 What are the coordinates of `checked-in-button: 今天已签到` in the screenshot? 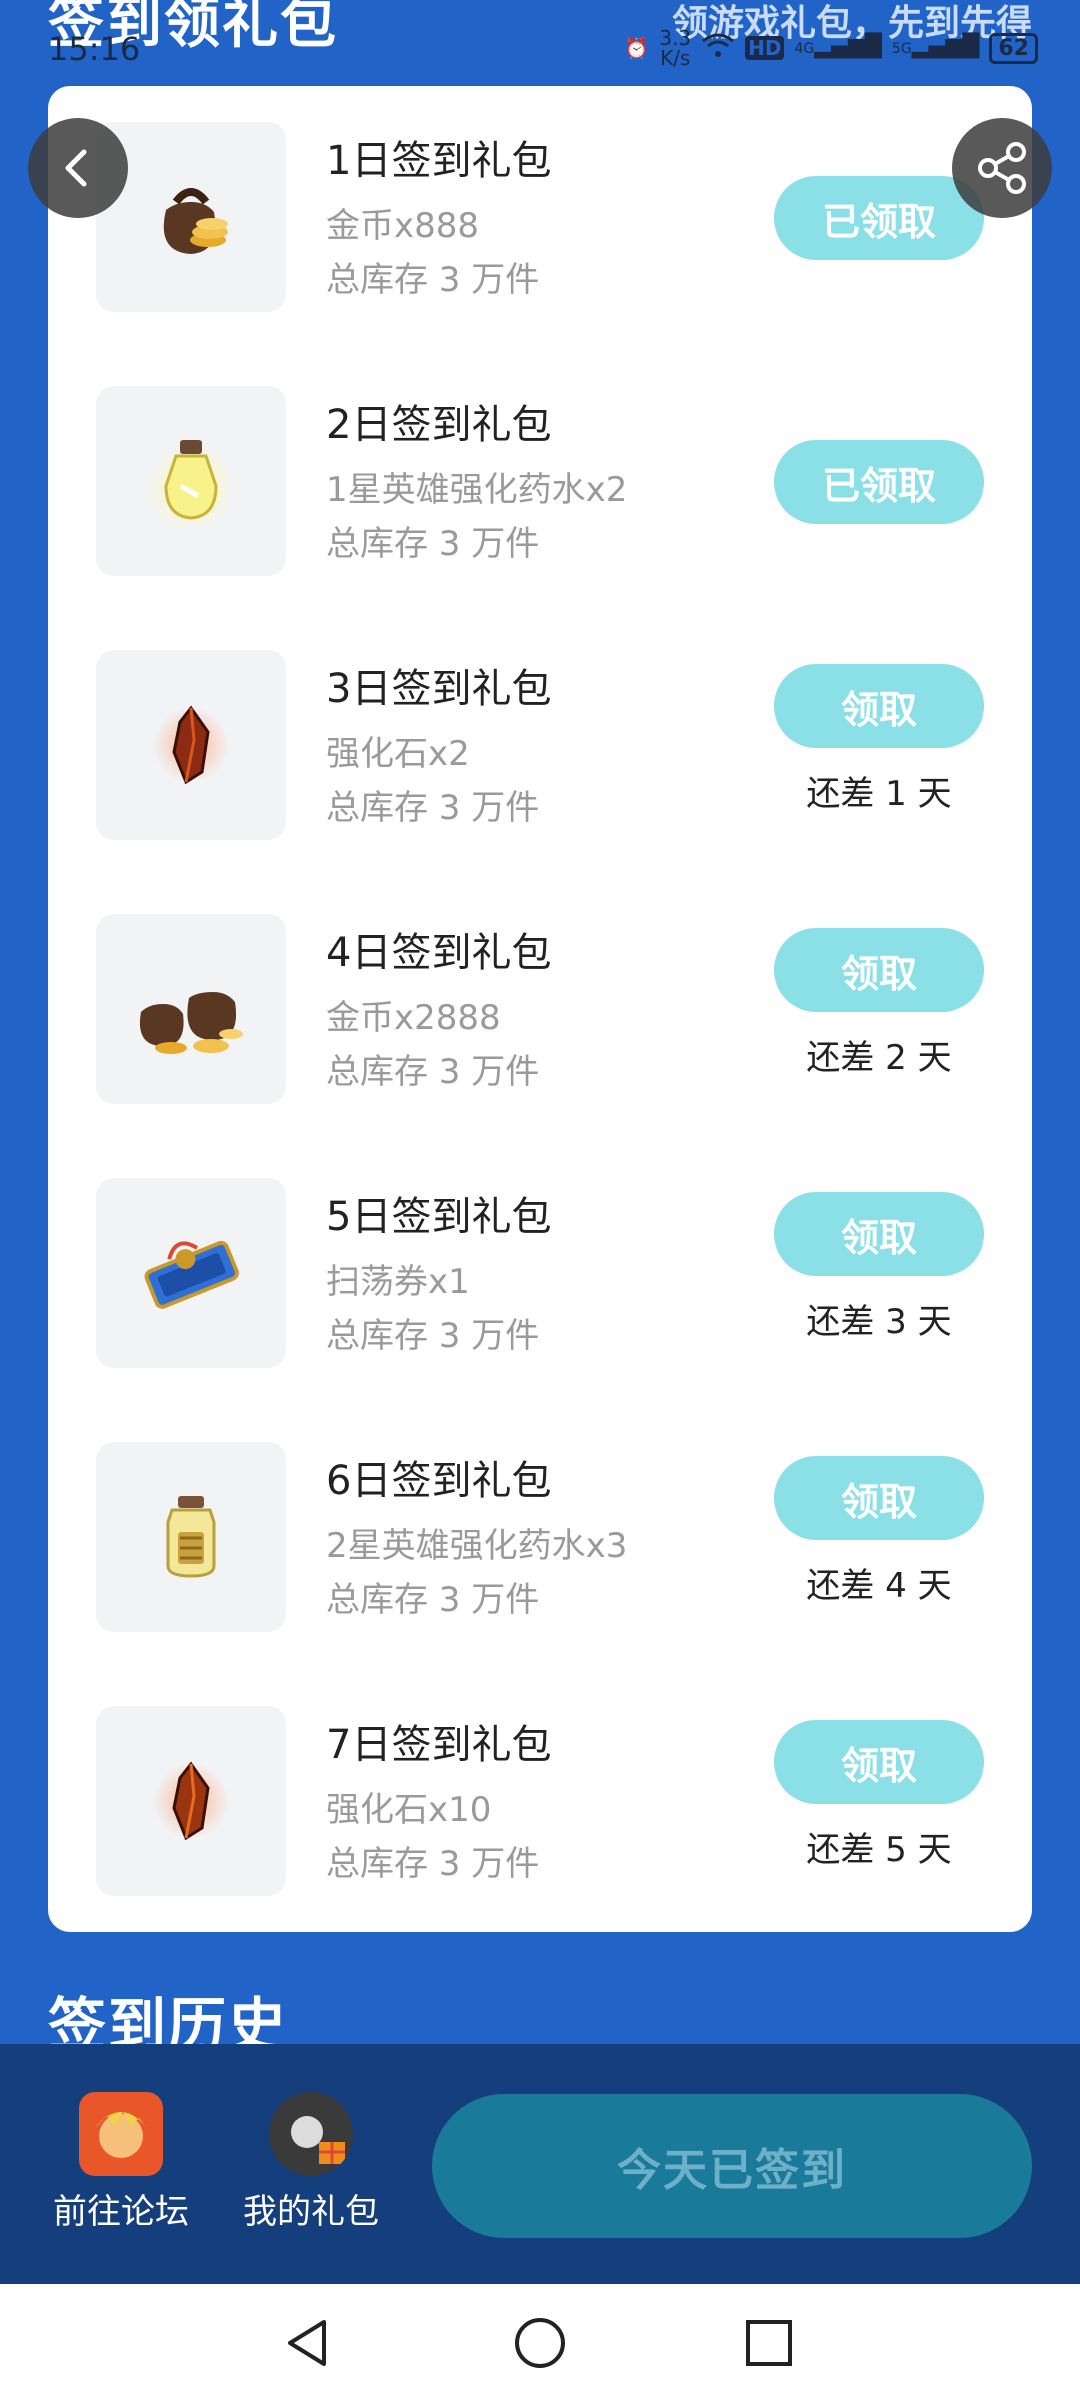 It's located at (732, 2166).